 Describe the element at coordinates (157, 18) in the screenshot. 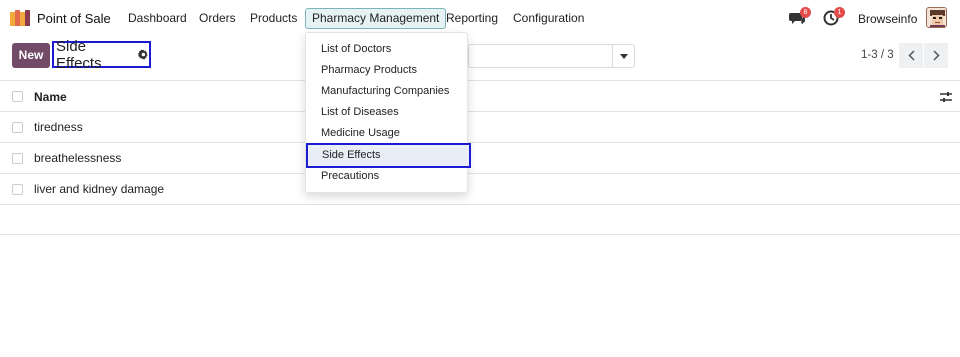

I see `menu-dashboard: Dashboard` at that location.